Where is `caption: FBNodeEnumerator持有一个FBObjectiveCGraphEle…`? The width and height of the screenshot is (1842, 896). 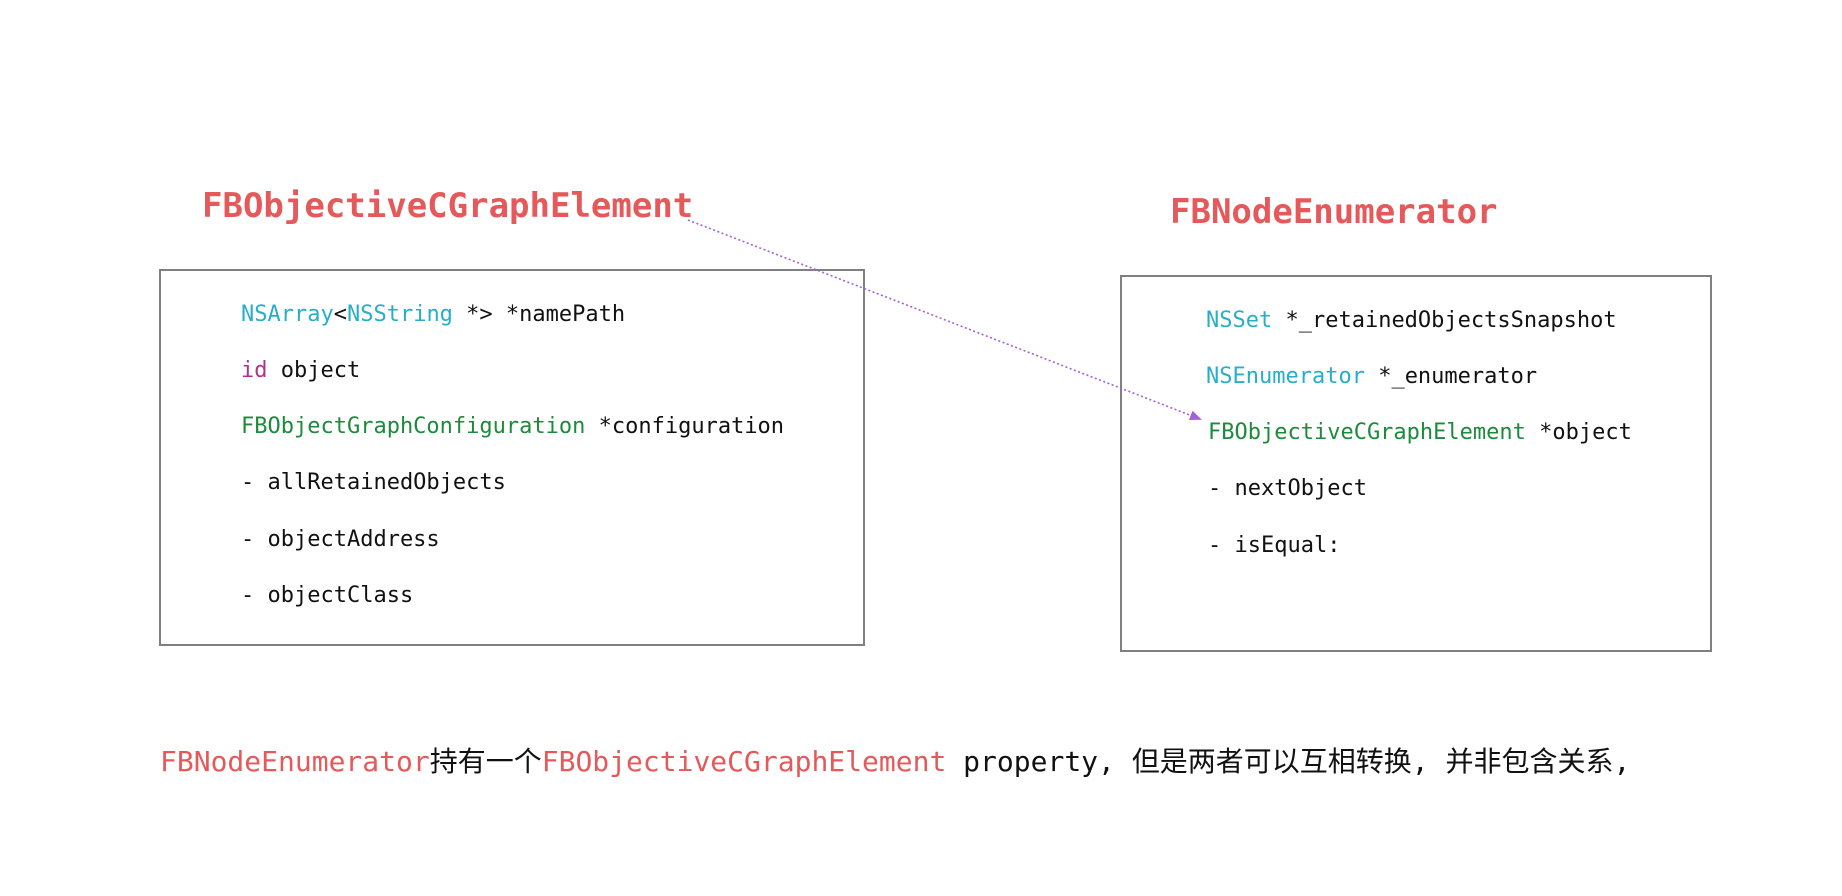
caption: FBNodeEnumerator持有一个FBObjectiveCGraphEle… is located at coordinates (895, 760).